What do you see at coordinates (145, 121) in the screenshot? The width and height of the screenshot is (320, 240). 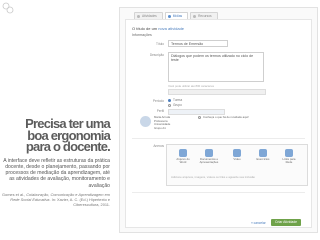 I see `avatar` at bounding box center [145, 121].